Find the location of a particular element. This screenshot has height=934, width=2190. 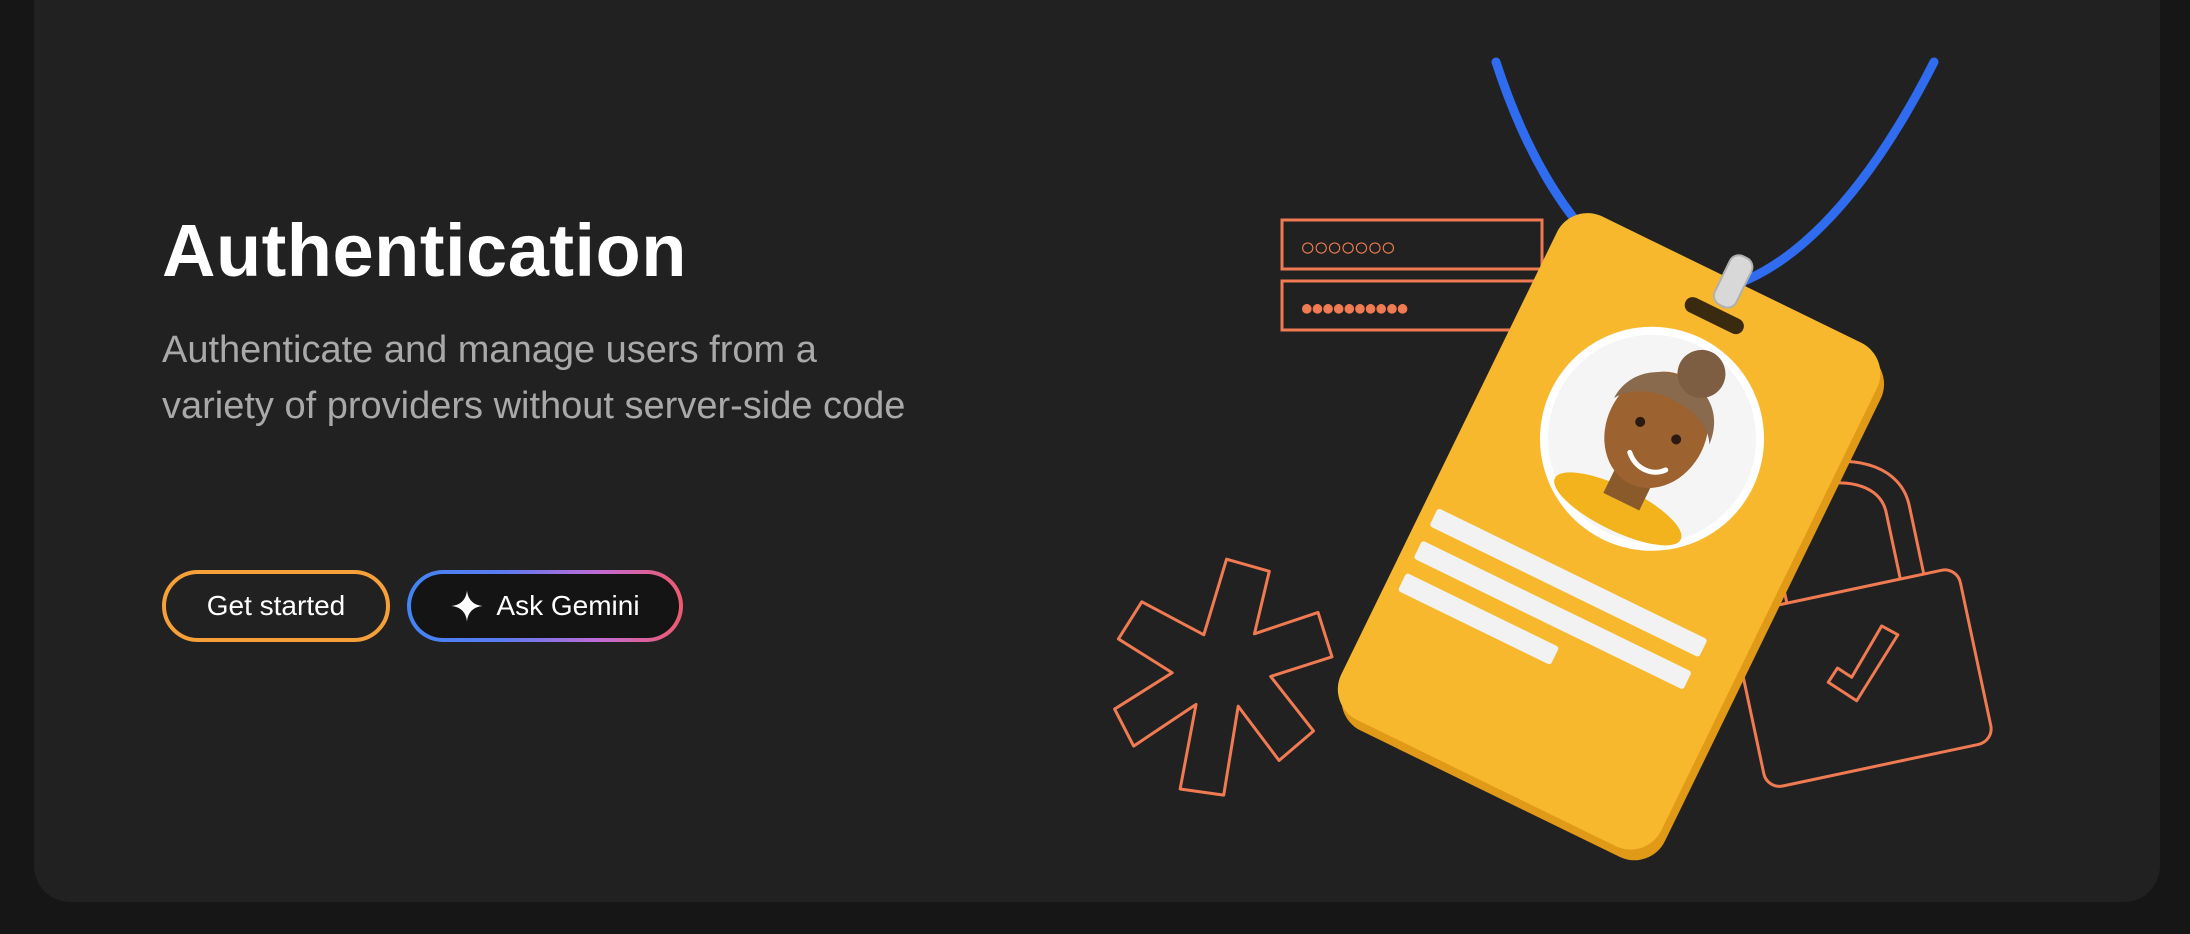

ask-gemini-inner: Ask Gemini is located at coordinates (545, 606).